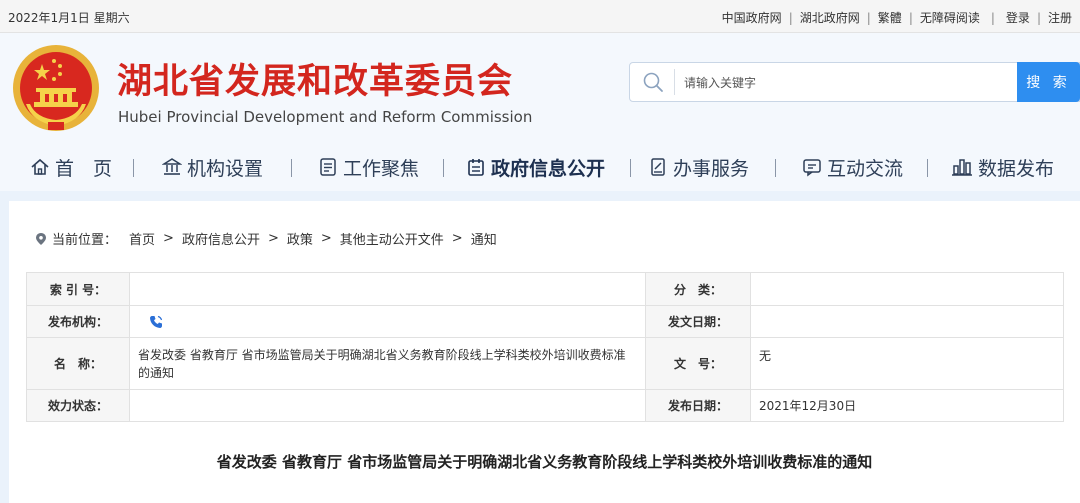 This screenshot has width=1080, height=503. Describe the element at coordinates (890, 17) in the screenshot. I see `link-traditional-chinese: 繁體` at that location.